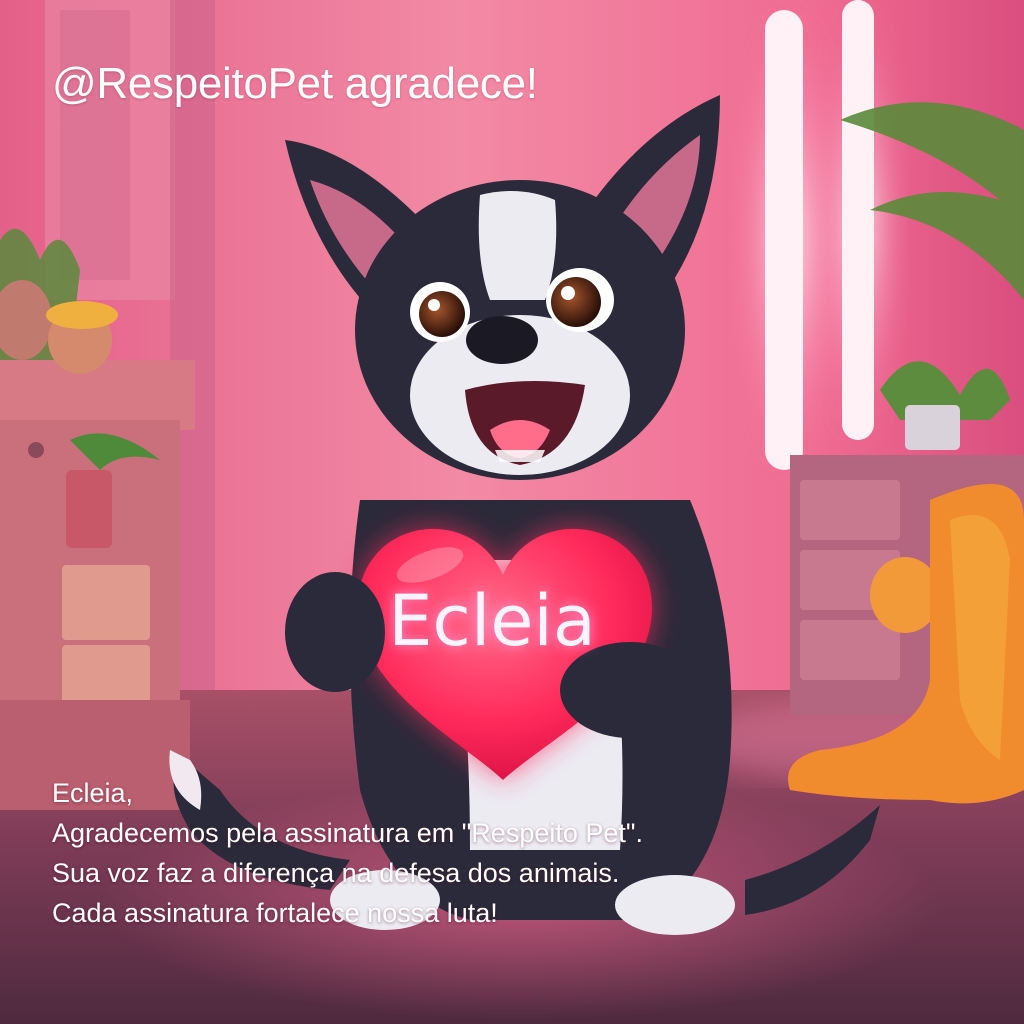  I want to click on left-paw, so click(335, 632).